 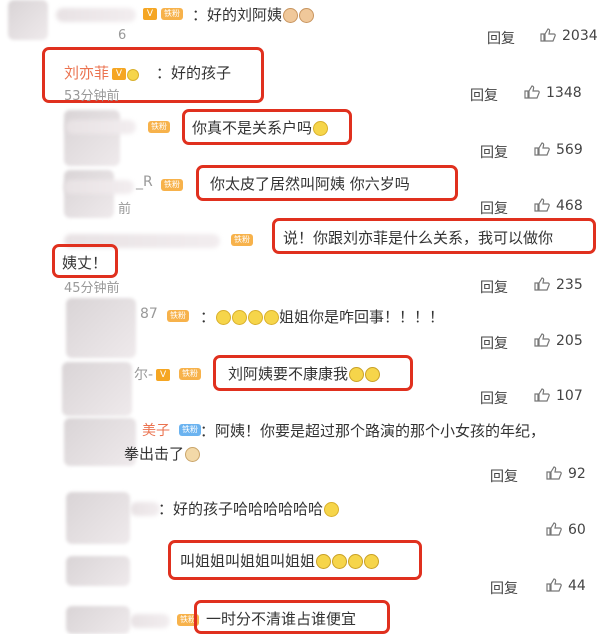 I want to click on like-button: 468, so click(x=558, y=206).